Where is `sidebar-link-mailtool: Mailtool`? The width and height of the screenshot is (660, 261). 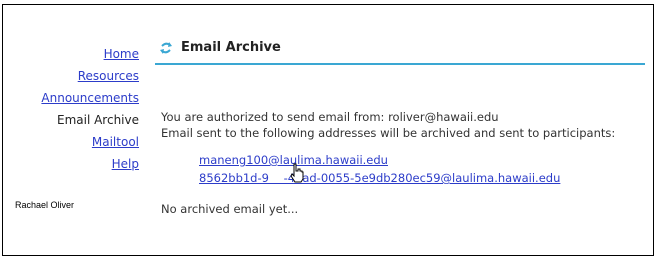
sidebar-link-mailtool: Mailtool is located at coordinates (115, 142).